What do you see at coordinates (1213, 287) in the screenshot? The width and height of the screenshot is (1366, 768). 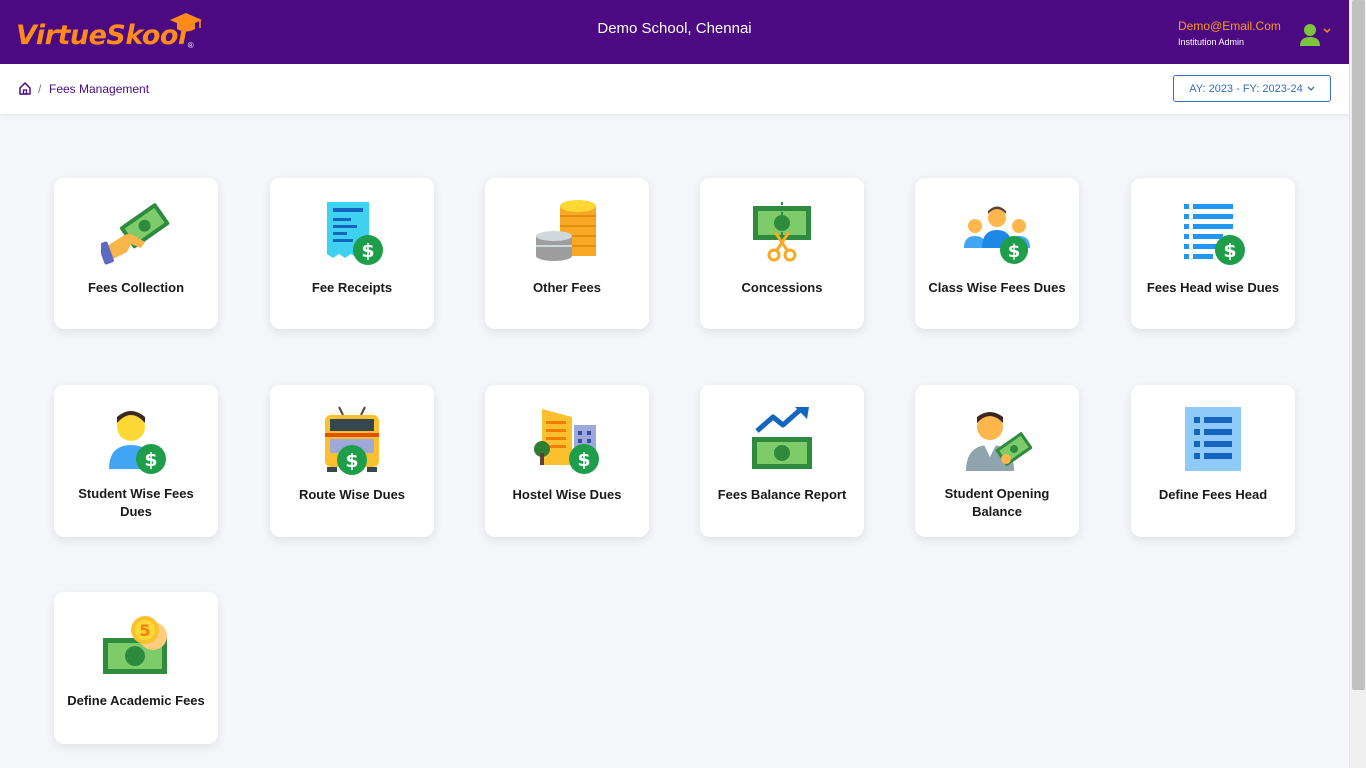 I see `tile-label: Fees Head wise Dues` at bounding box center [1213, 287].